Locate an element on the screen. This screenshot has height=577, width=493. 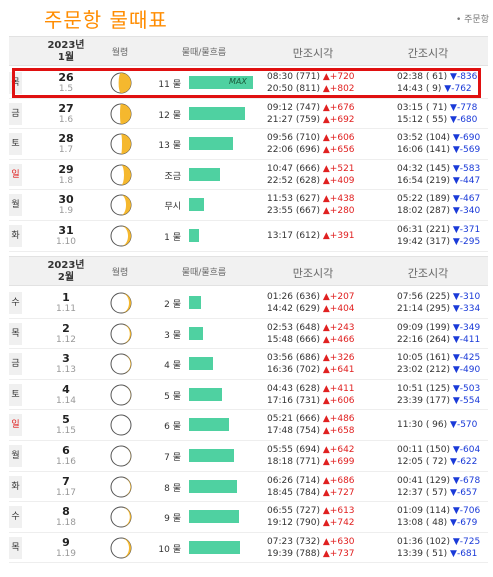
low-tide-entry: 12:37 ( 57) ▼-657 is located at coordinates (437, 493).